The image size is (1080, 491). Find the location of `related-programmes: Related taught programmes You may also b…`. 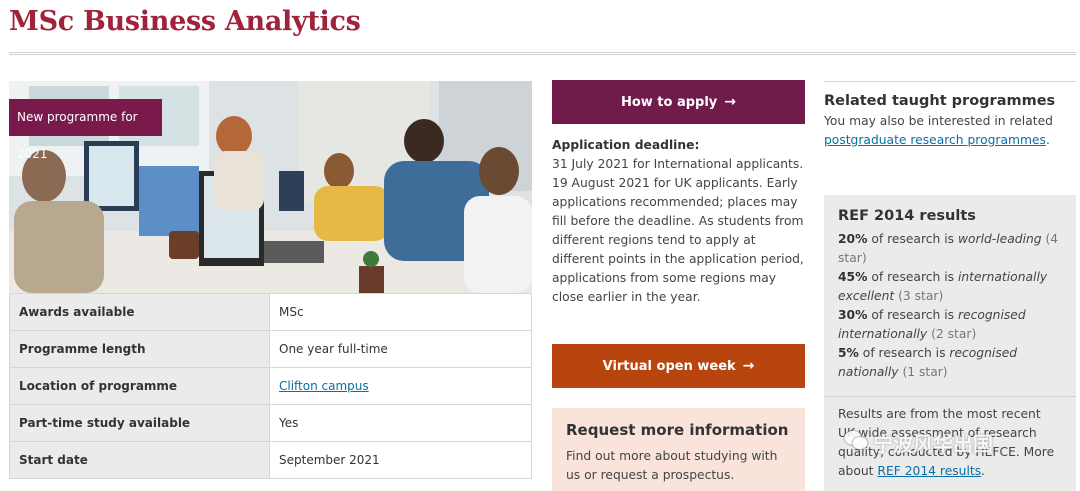

related-programmes: Related taught programmes You may also b… is located at coordinates (950, 115).